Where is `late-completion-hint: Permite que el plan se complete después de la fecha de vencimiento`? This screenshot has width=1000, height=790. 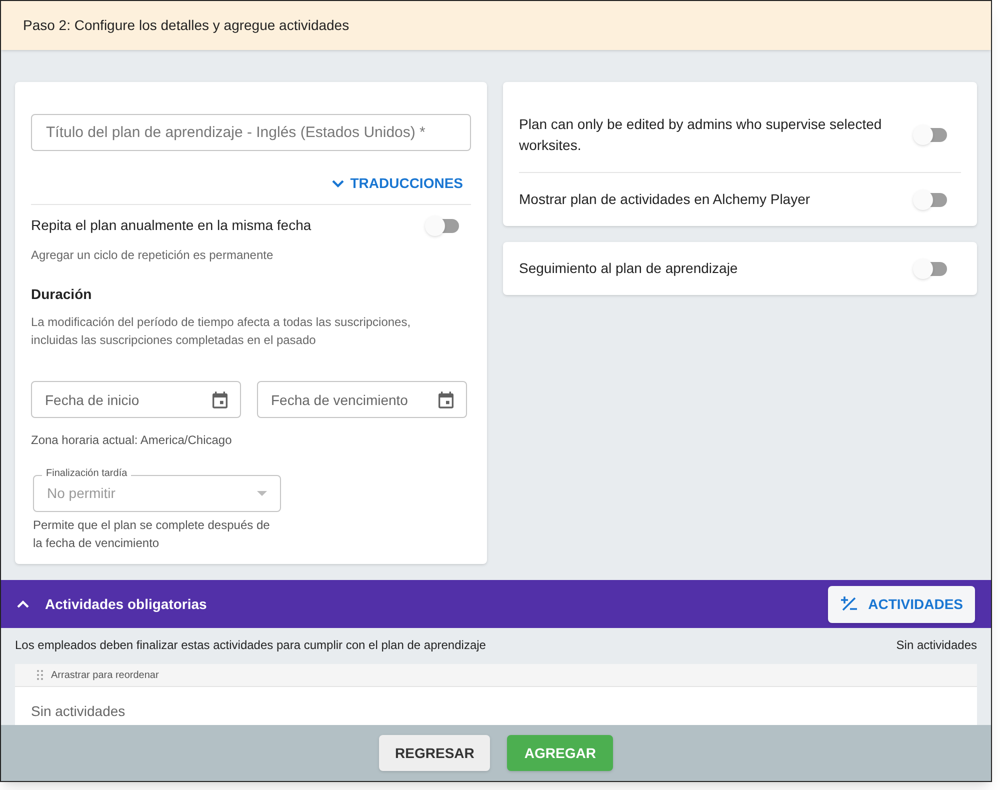 late-completion-hint: Permite que el plan se complete después de la fecha de vencimiento is located at coordinates (152, 534).